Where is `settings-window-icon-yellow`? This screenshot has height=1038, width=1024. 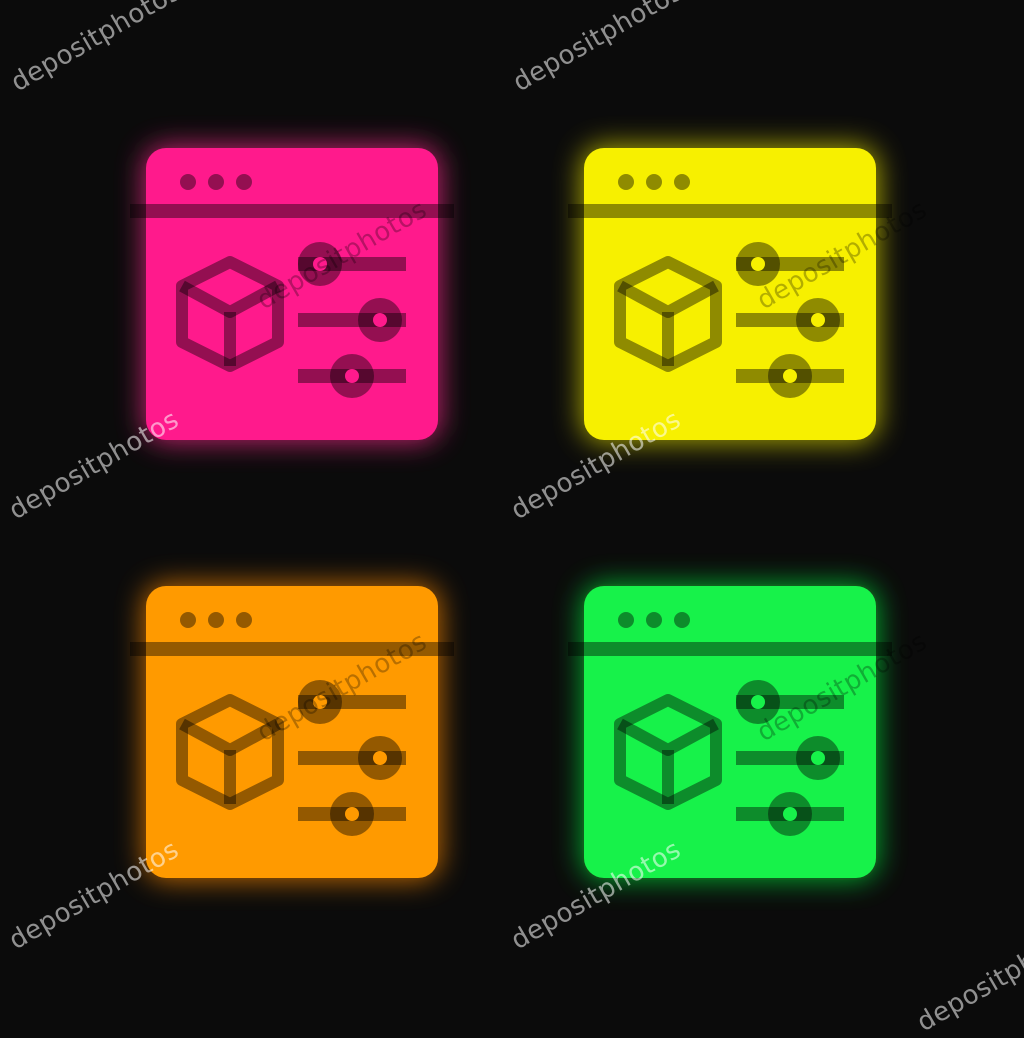
settings-window-icon-yellow is located at coordinates (730, 294).